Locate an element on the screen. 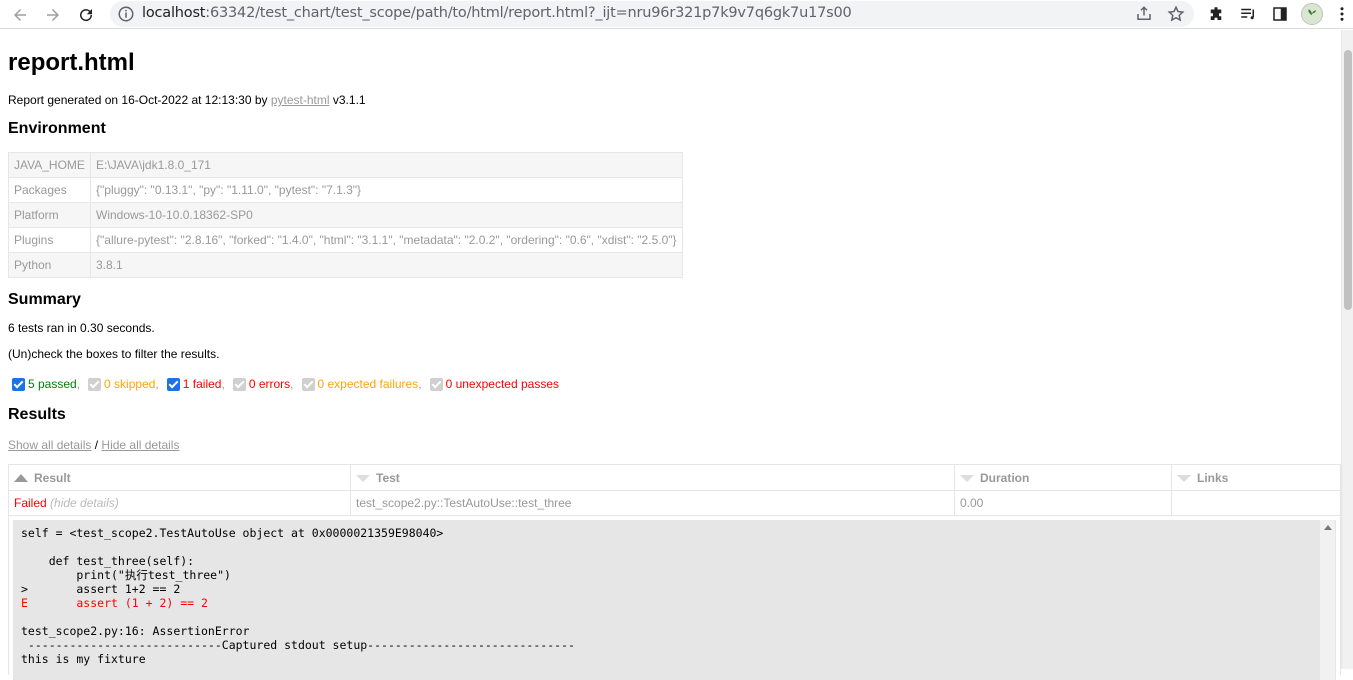 The image size is (1353, 680). environment-value: 3.8.1 is located at coordinates (386, 265).